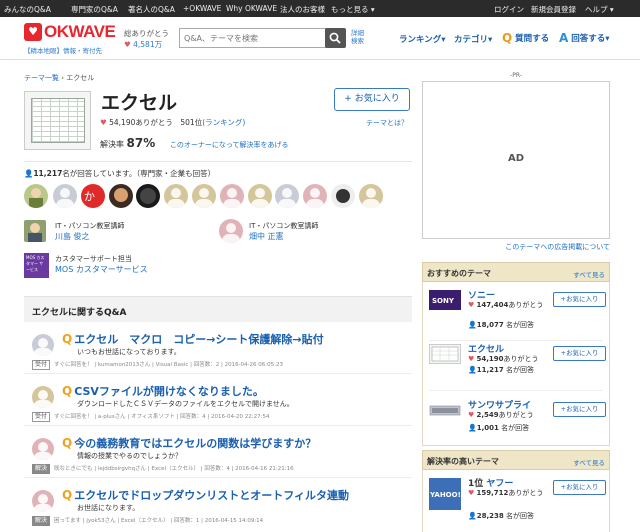 The width and height of the screenshot is (640, 532). Describe the element at coordinates (139, 173) in the screenshot. I see `answerer-count-text: 名が回答しています。（専門家・企業も回答）` at that location.